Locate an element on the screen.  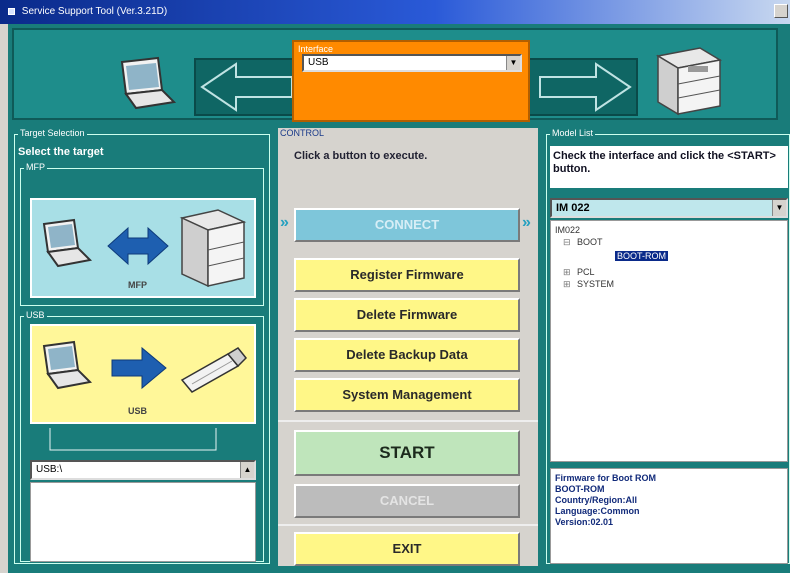
usb-file-list is located at coordinates (143, 522).